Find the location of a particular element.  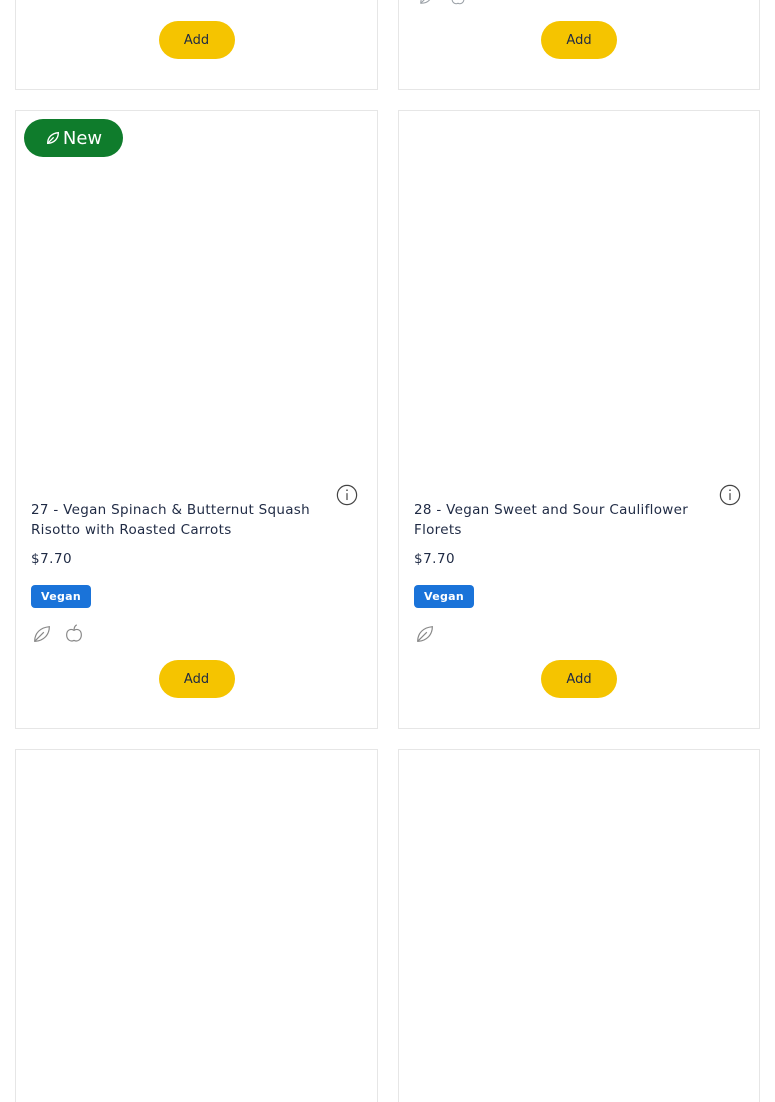

new-badge-label: New is located at coordinates (82, 138).